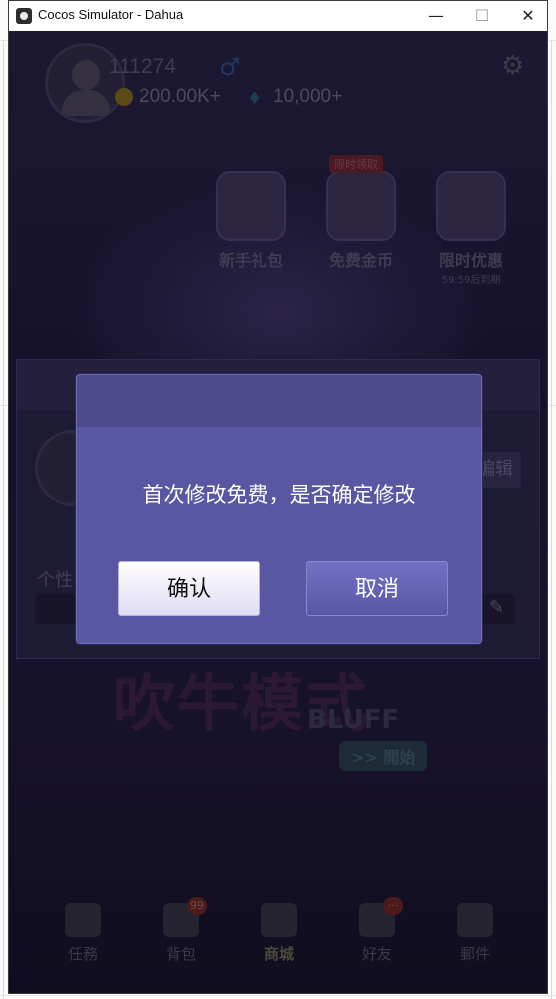  What do you see at coordinates (24, 16) in the screenshot?
I see `app-icon` at bounding box center [24, 16].